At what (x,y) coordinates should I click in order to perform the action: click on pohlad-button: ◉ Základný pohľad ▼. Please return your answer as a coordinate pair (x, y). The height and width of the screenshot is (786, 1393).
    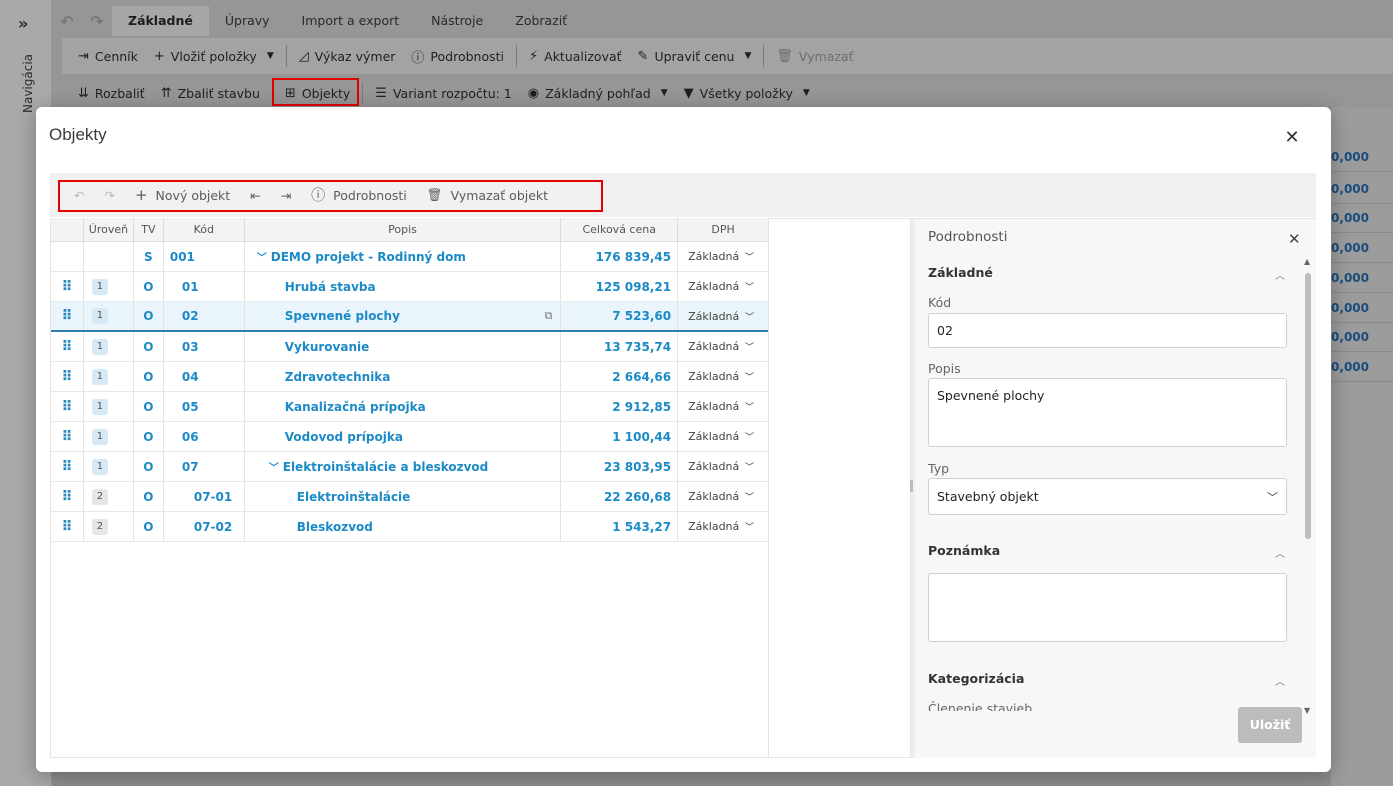
    Looking at the image, I should click on (598, 93).